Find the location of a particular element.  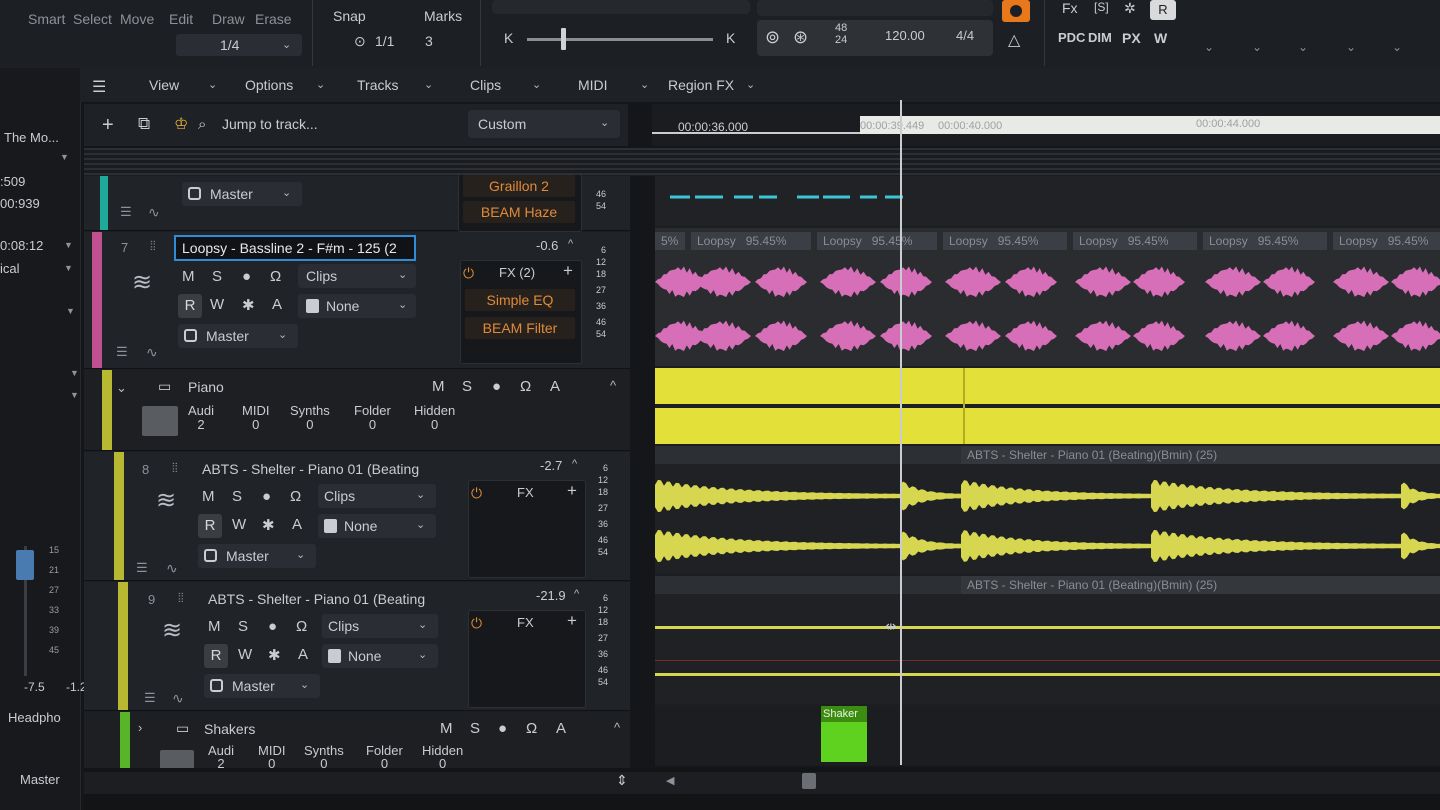

record-button is located at coordinates (1016, 11).